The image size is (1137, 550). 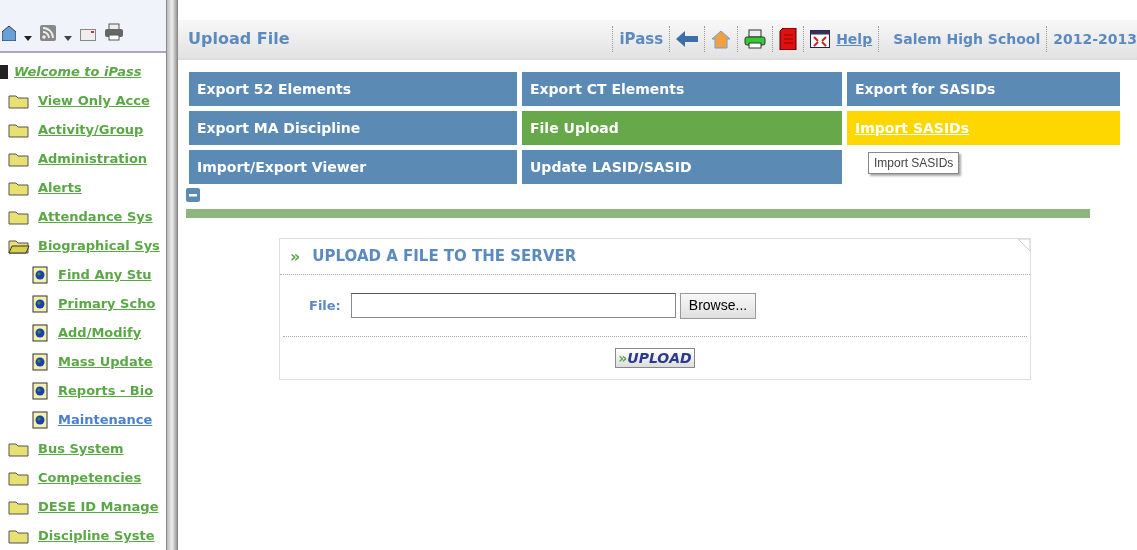 What do you see at coordinates (78, 71) in the screenshot?
I see `welcome-link: Welcome to iPass` at bounding box center [78, 71].